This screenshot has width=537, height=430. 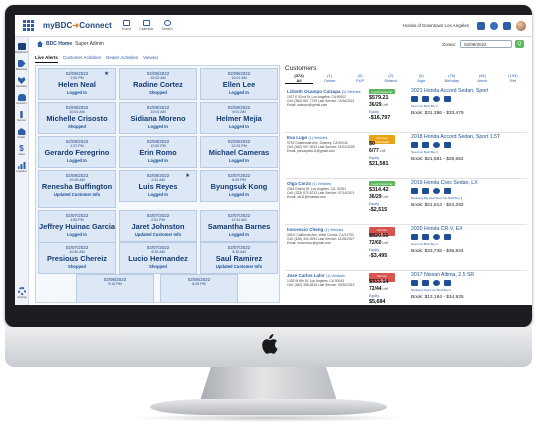 I want to click on nav-search: Search, so click(x=167, y=25).